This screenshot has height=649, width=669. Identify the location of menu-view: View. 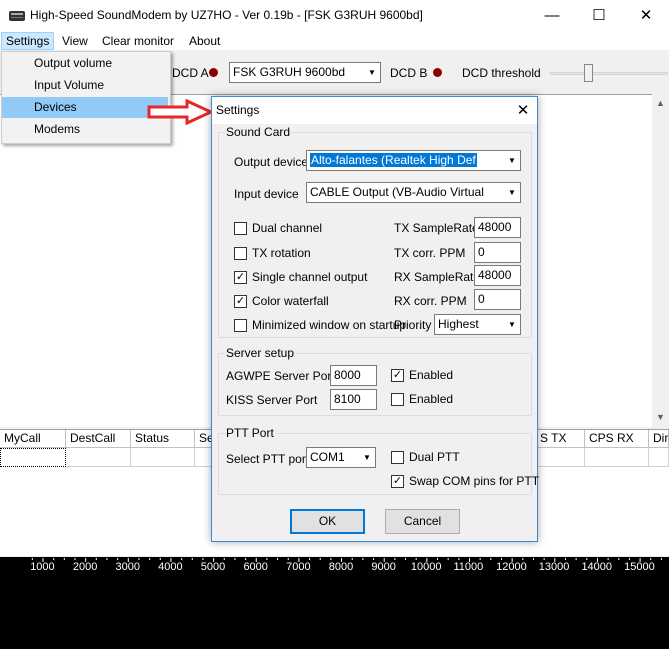
(75, 41).